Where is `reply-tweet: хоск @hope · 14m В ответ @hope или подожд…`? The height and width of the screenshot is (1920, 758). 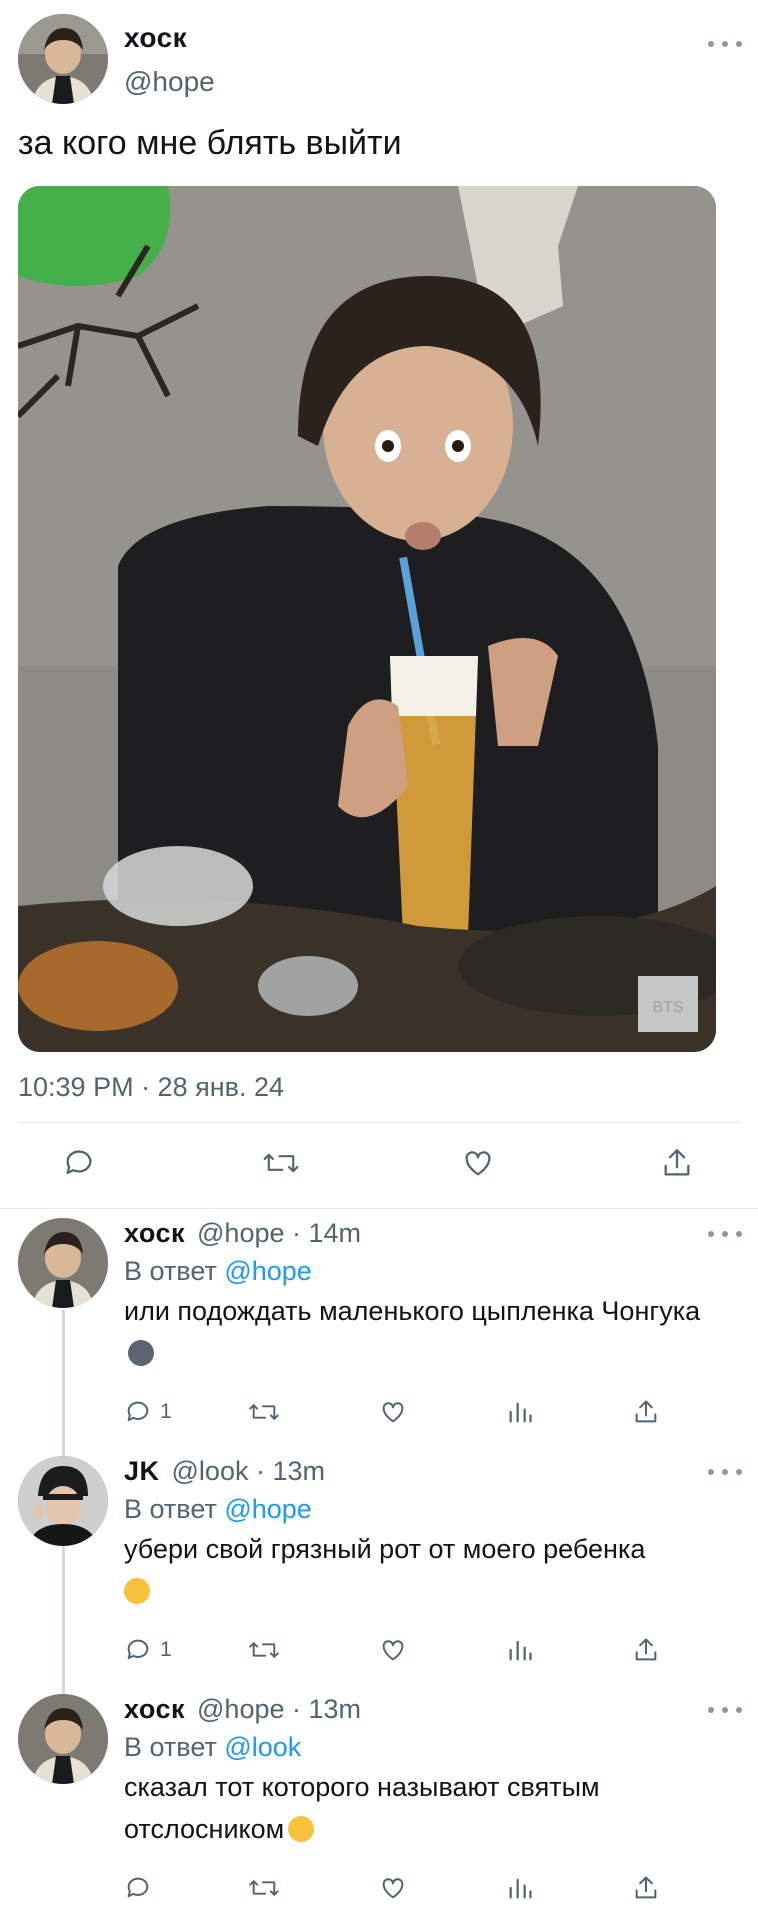 reply-tweet: хоск @hope · 14m В ответ @hope или подожд… is located at coordinates (379, 1337).